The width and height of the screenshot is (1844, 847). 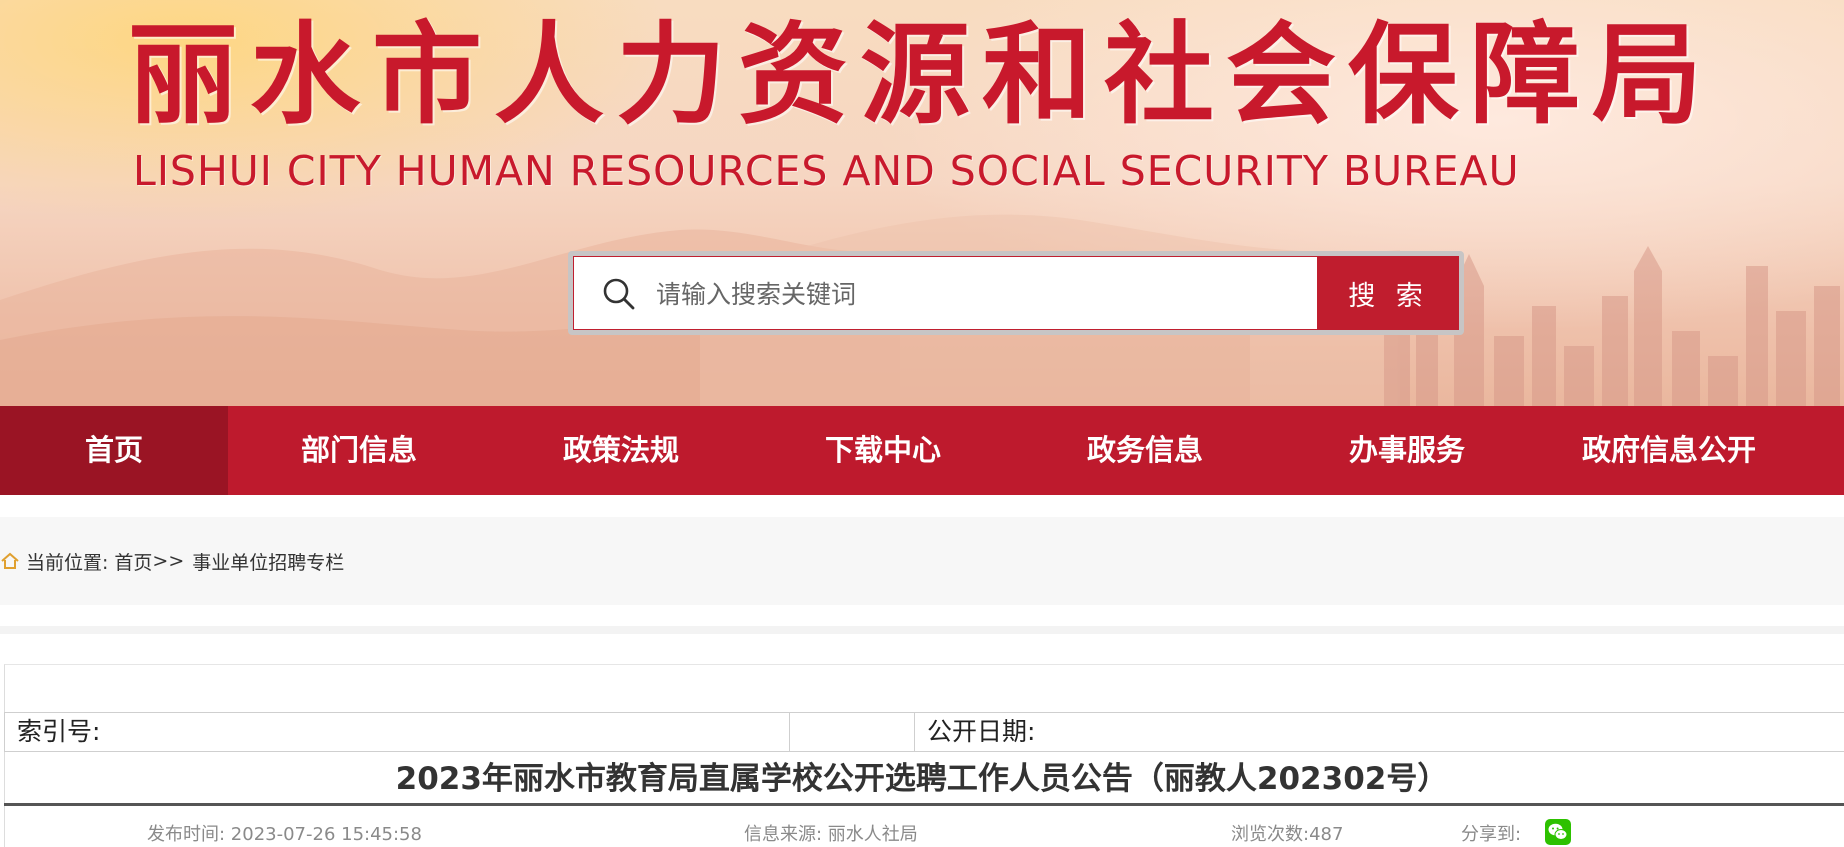 I want to click on breadcrumb: 当前位置: 首页 >> 事业单位招聘专栏, so click(x=172, y=561).